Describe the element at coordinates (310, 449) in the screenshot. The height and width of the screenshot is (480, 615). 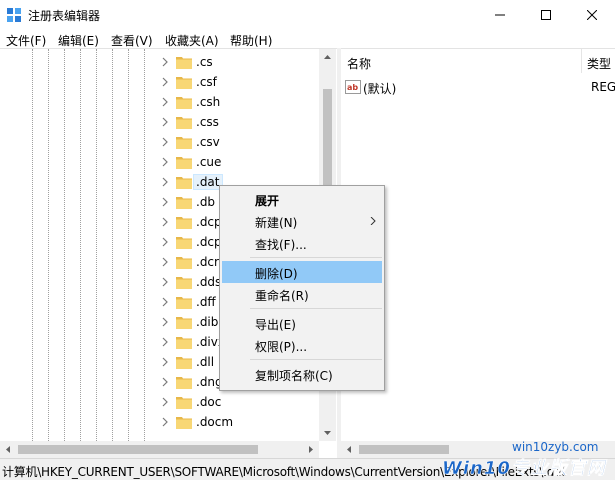
I see `scroll-right-icon` at that location.